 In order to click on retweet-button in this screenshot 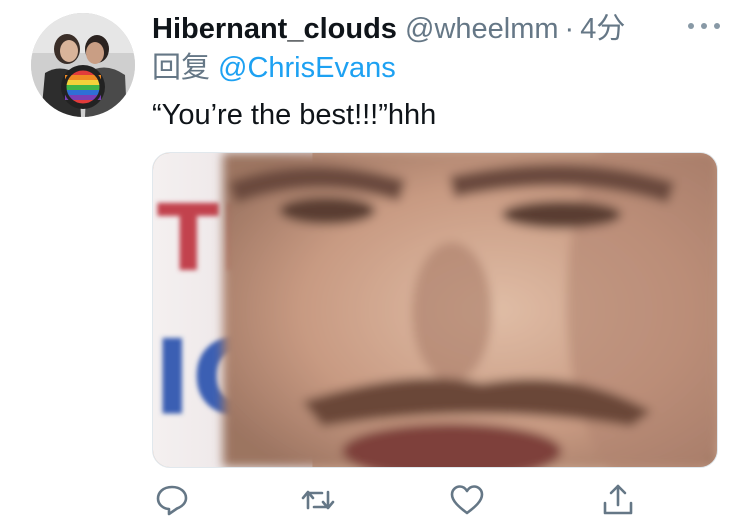, I will do `click(318, 500)`.